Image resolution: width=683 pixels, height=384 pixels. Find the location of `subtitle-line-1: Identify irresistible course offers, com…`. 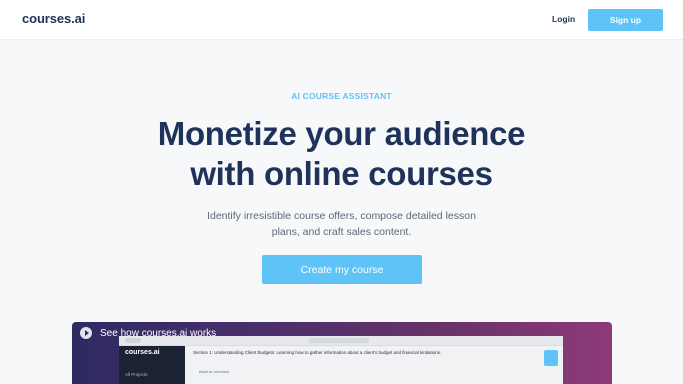

subtitle-line-1: Identify irresistible course offers, com… is located at coordinates (341, 216).